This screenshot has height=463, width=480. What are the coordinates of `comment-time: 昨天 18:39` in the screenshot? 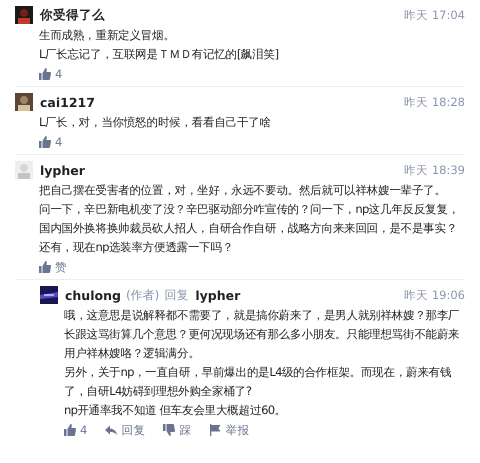 It's located at (434, 170).